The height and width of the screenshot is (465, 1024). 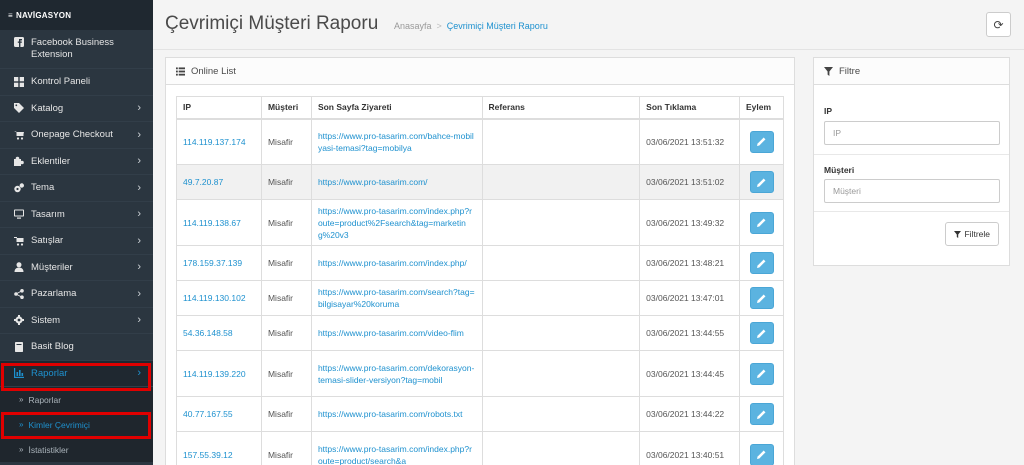 What do you see at coordinates (51, 161) in the screenshot?
I see `sidebar-item-label: Eklentiler` at bounding box center [51, 161].